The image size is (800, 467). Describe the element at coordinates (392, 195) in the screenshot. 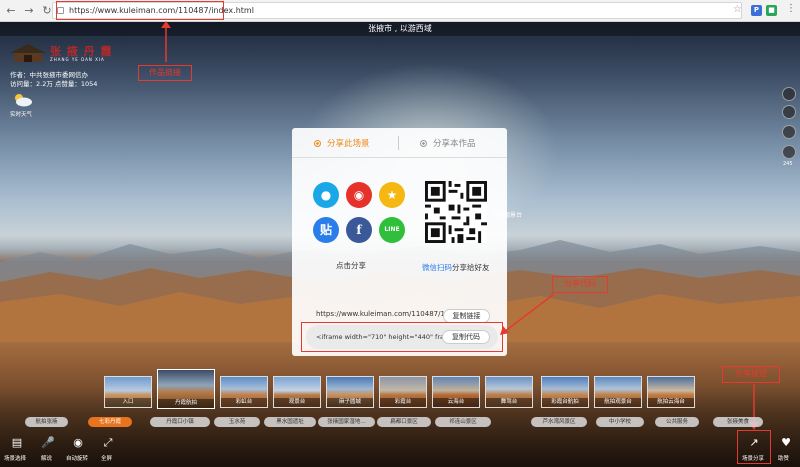

I see `qzone-icon: ★` at that location.